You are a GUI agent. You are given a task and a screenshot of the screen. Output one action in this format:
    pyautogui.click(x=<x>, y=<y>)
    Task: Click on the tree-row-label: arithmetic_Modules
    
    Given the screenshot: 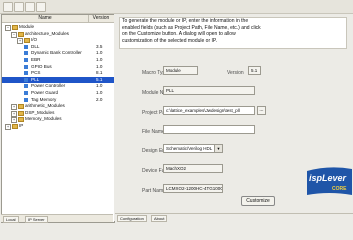 What is the action you would take?
    pyautogui.click(x=45, y=106)
    